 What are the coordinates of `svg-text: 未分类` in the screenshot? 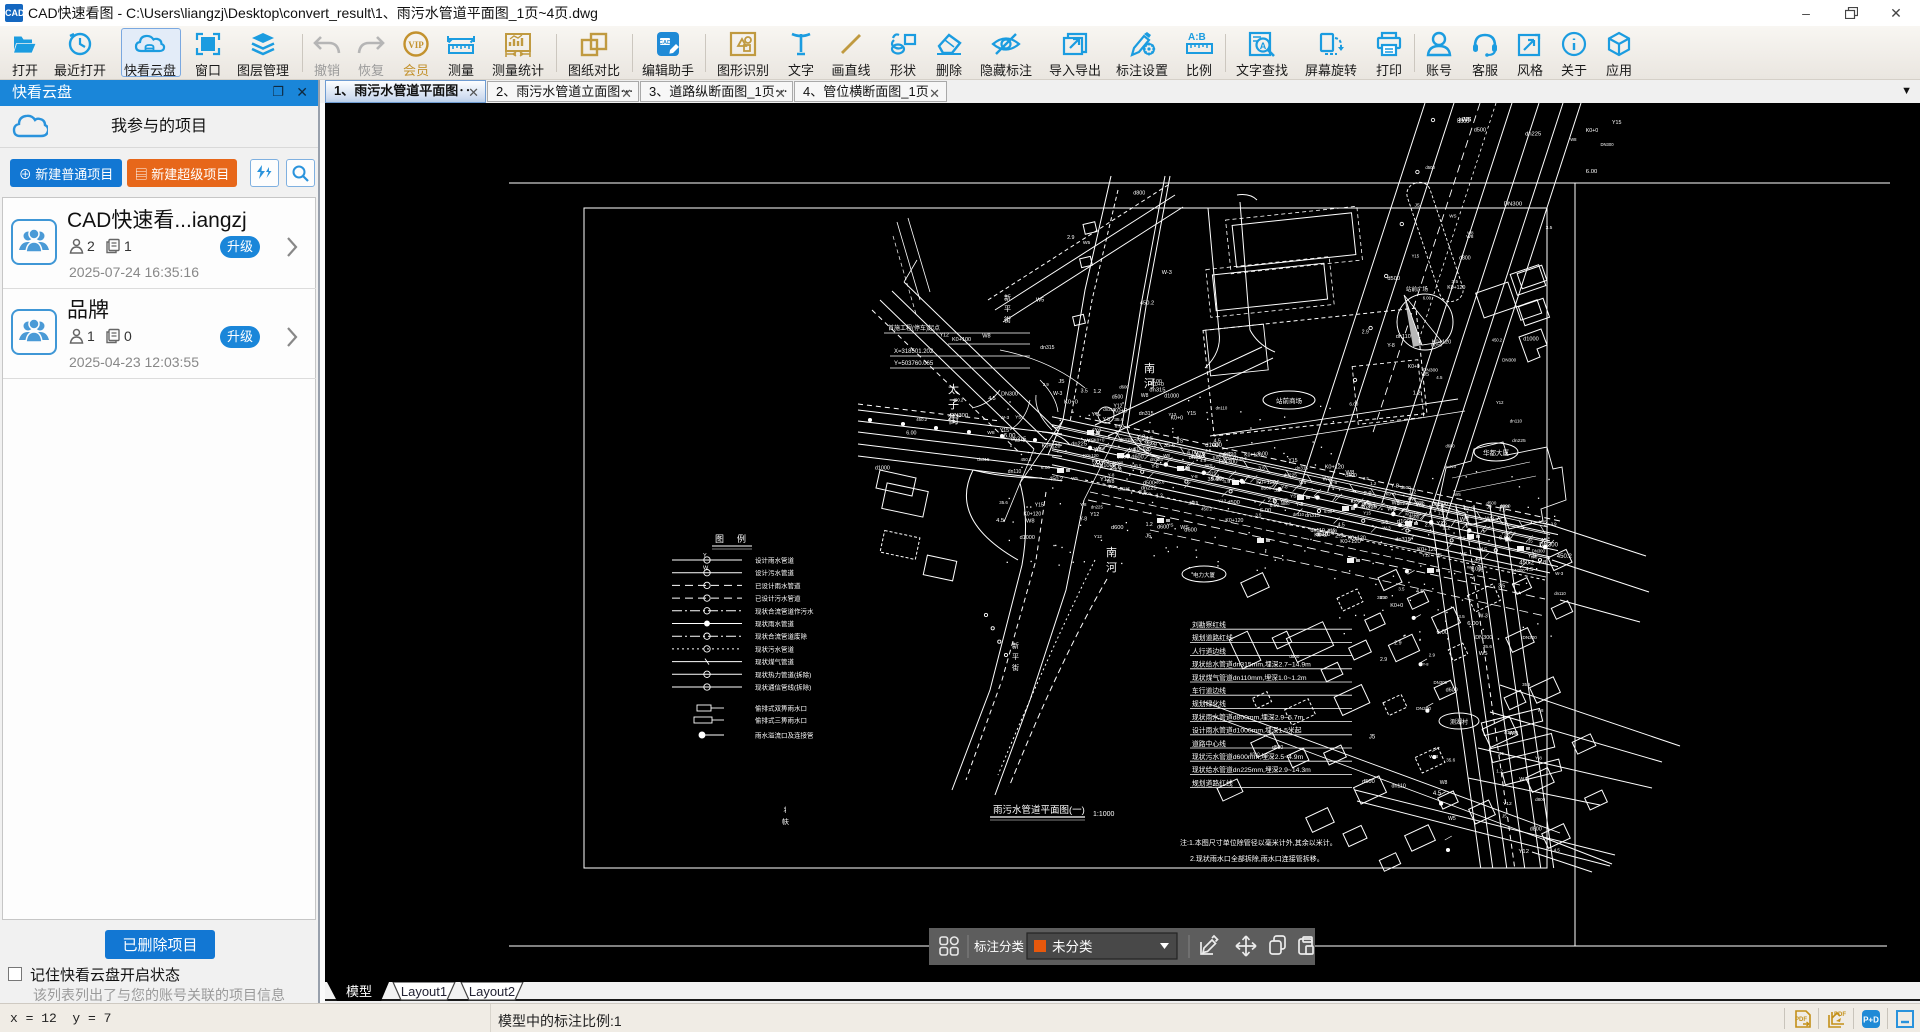 It's located at (1072, 947).